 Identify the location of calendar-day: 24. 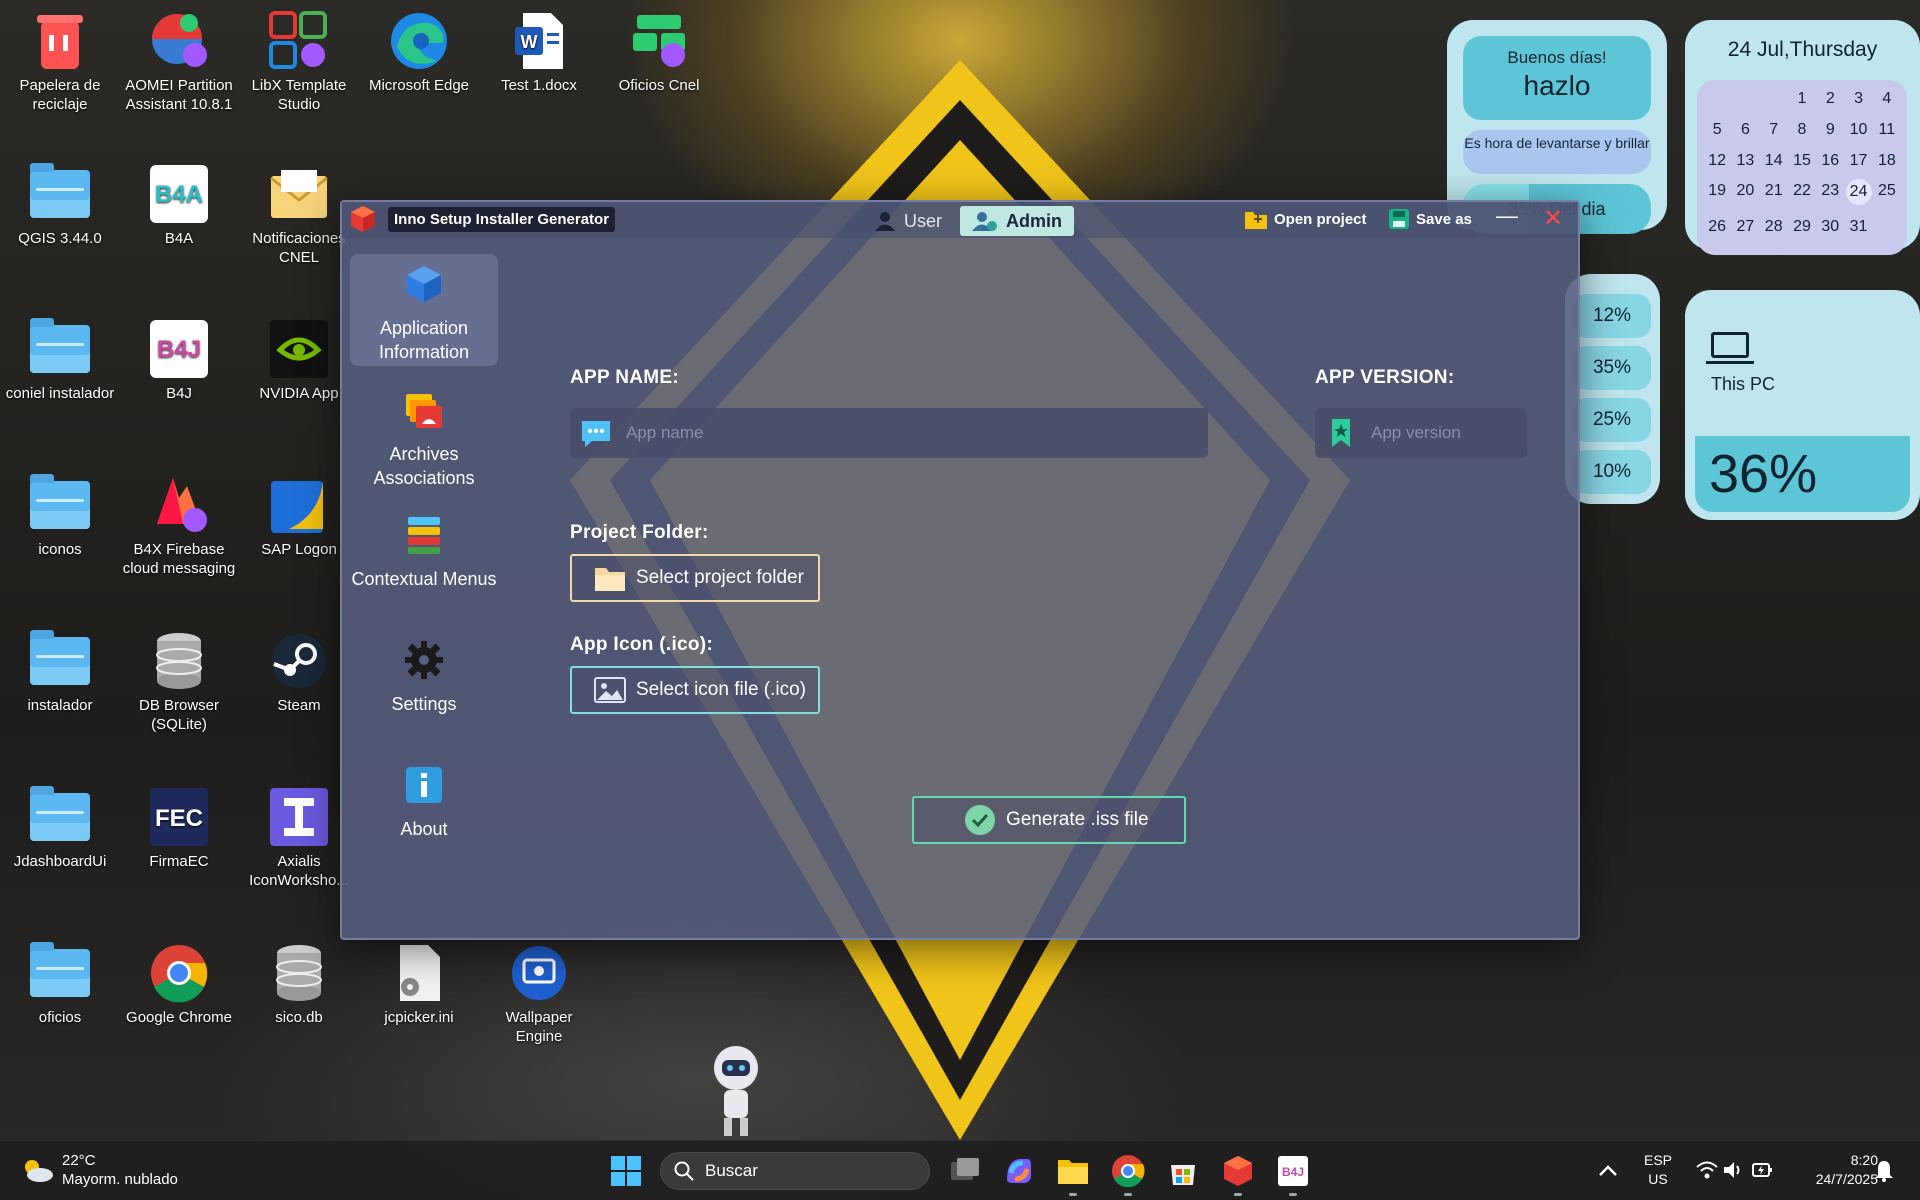
(1858, 192).